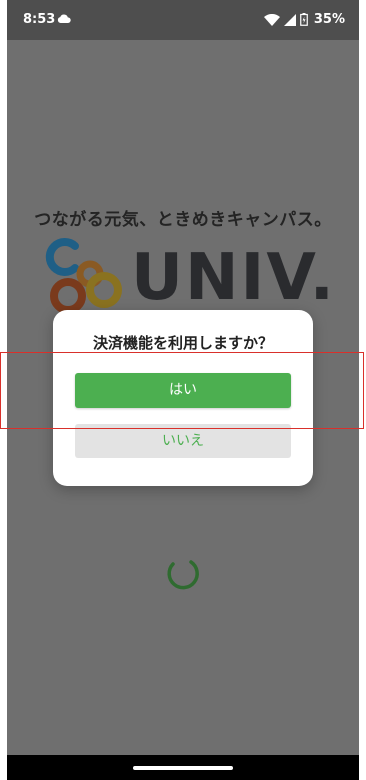 Image resolution: width=366 pixels, height=780 pixels. I want to click on highlight-box, so click(182, 390).